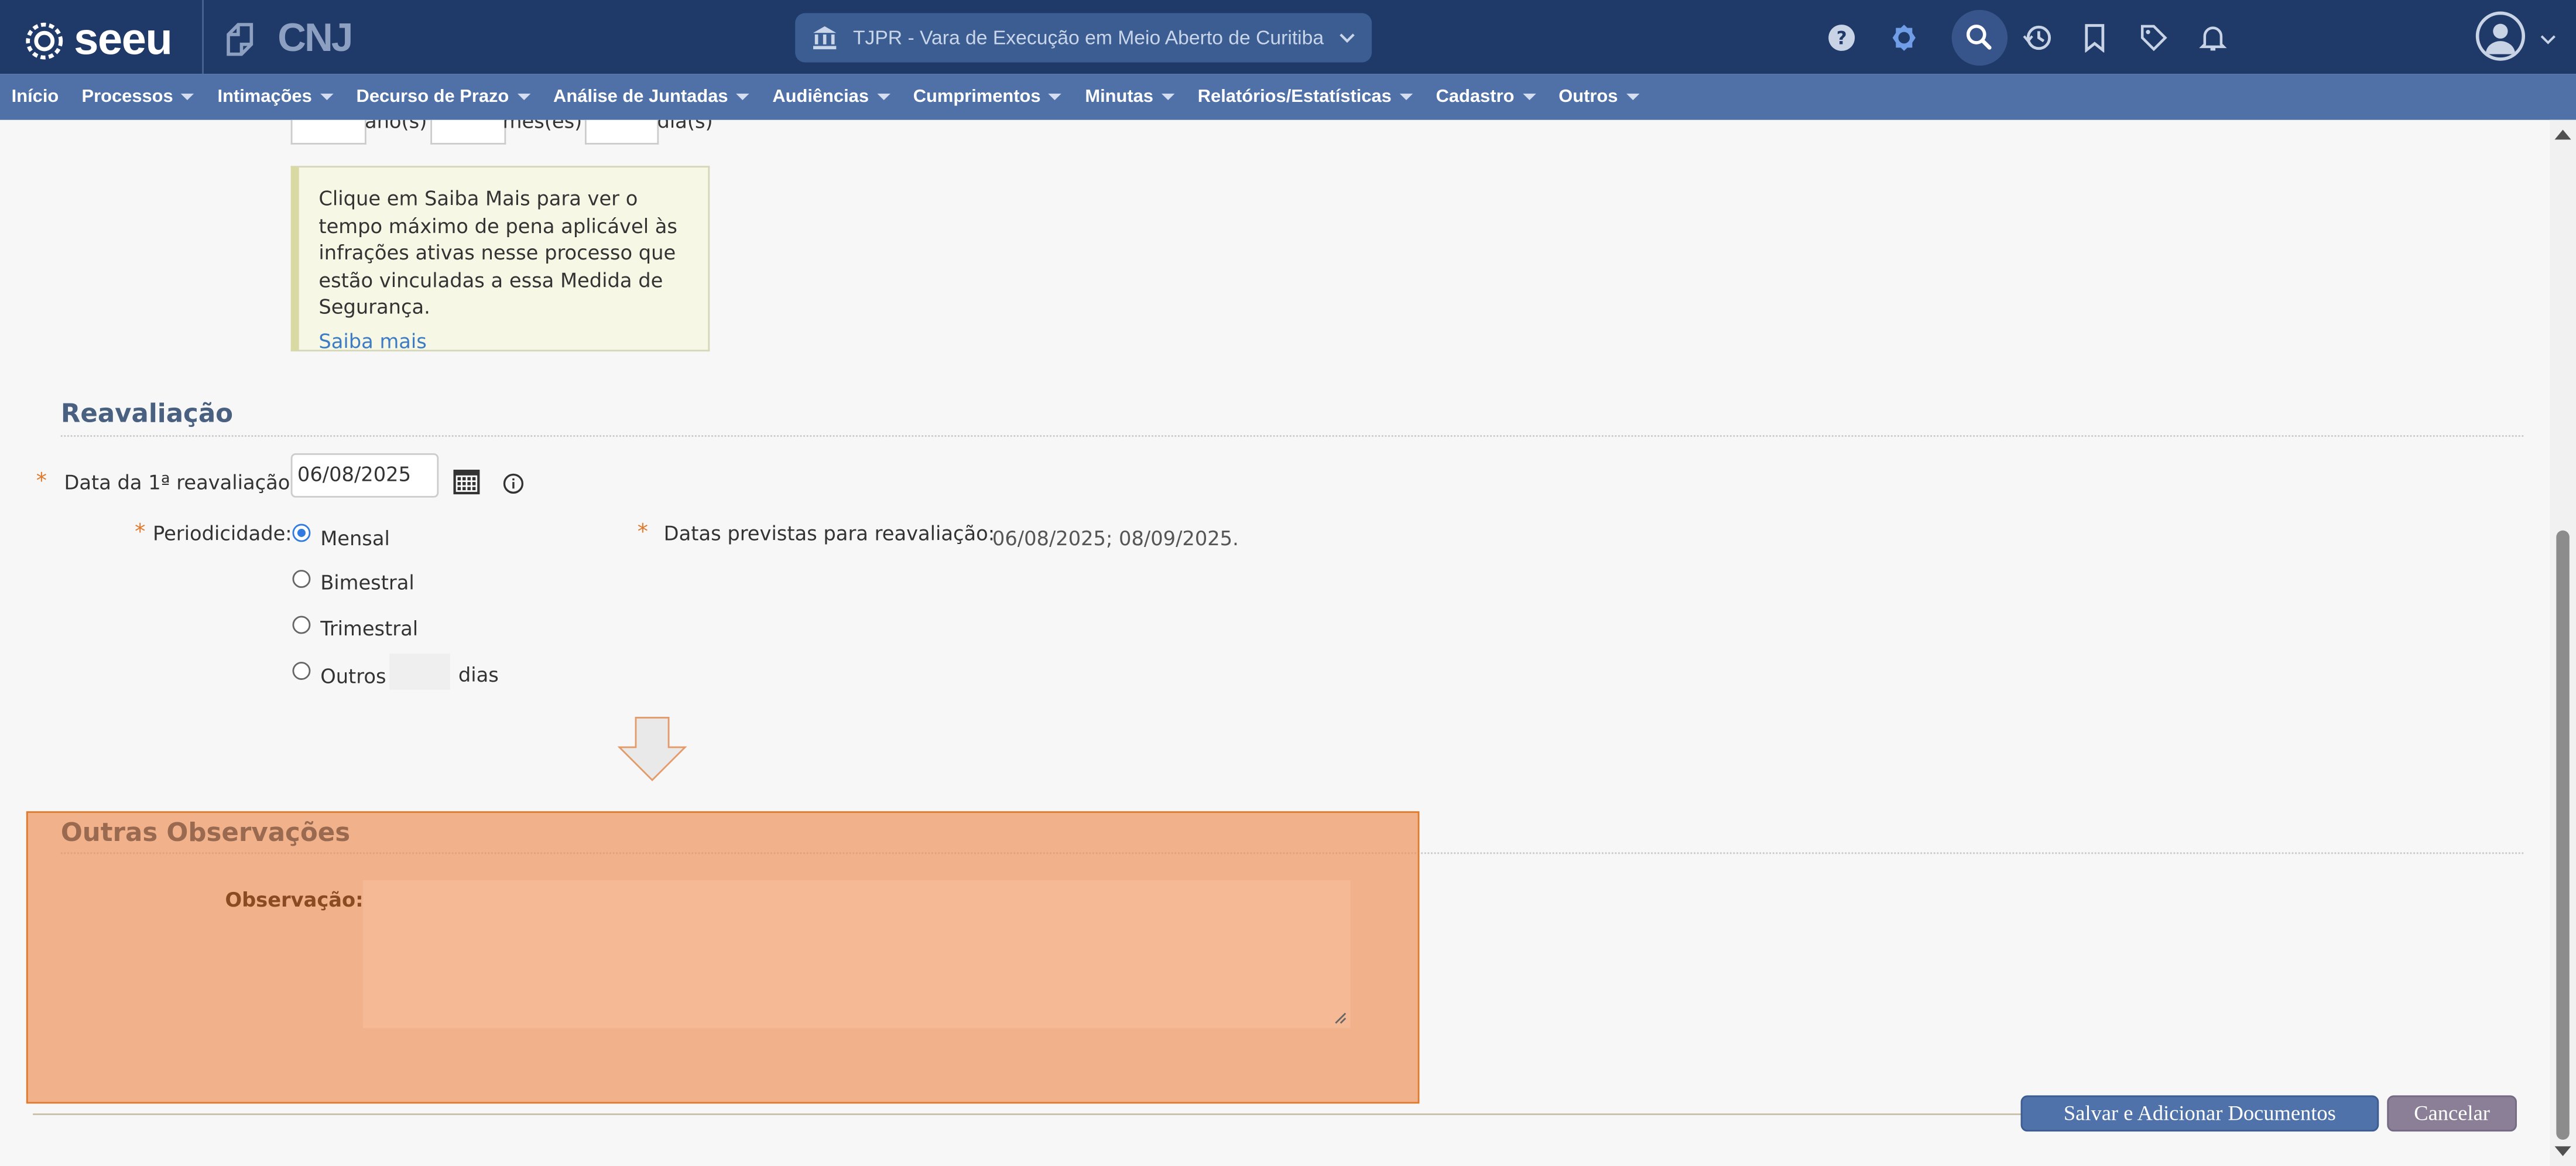  What do you see at coordinates (432, 97) in the screenshot?
I see `menu-item-label: Decurso de Prazo` at bounding box center [432, 97].